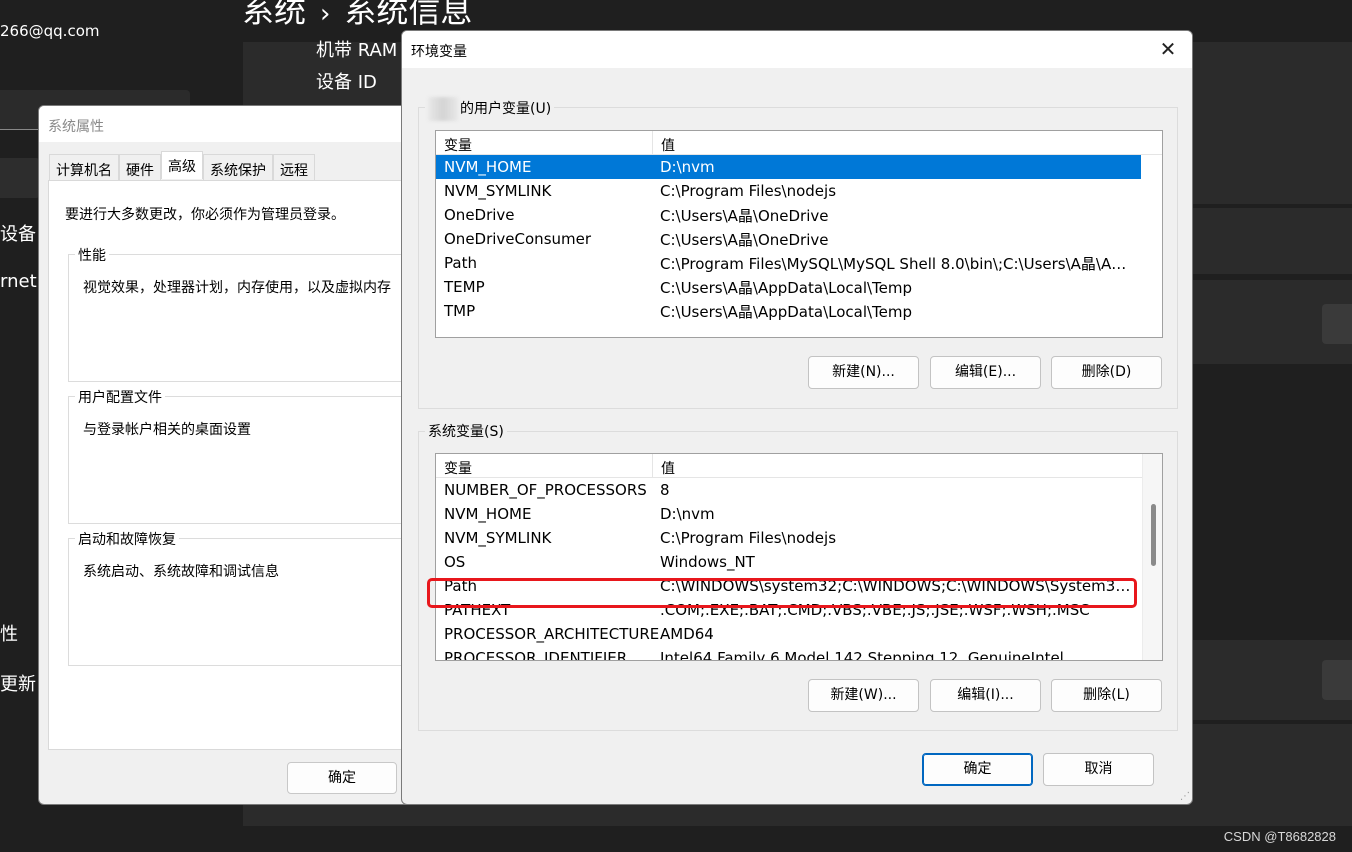 This screenshot has width=1352, height=852. I want to click on nav-item-update: 更新, so click(18, 683).